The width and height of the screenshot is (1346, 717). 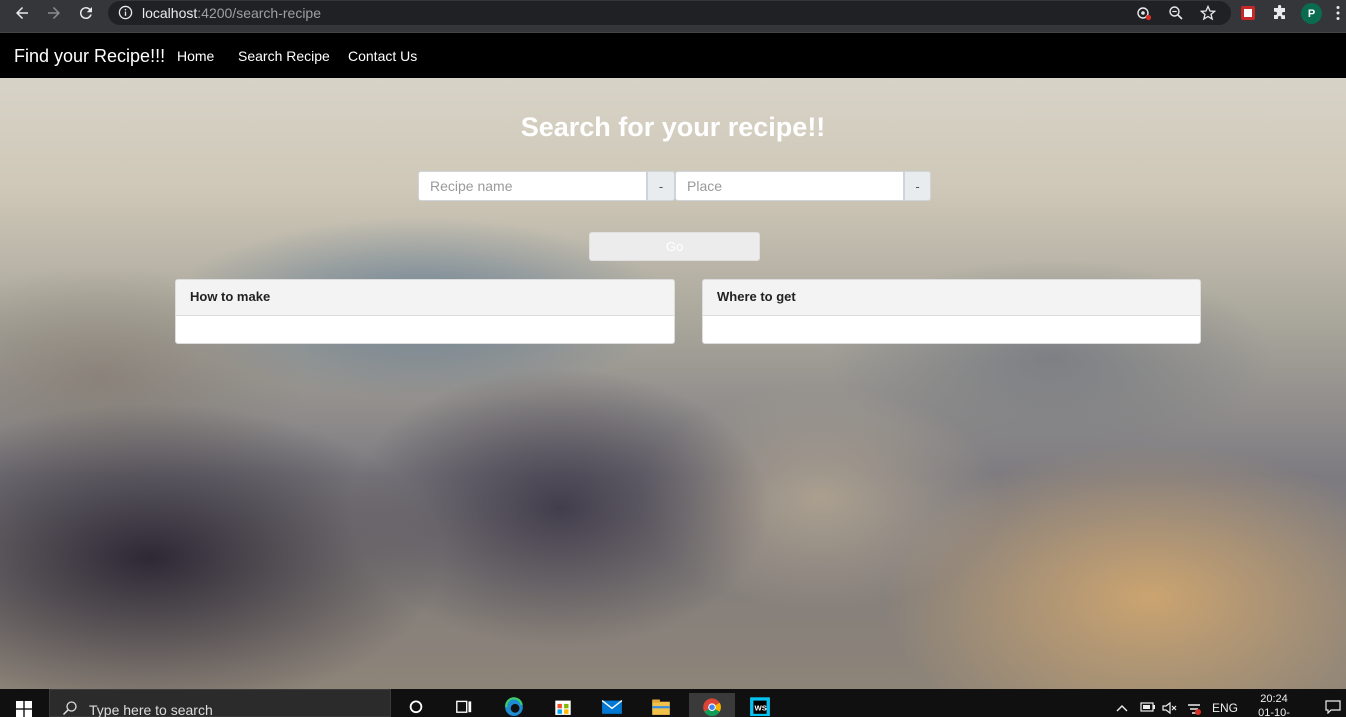 What do you see at coordinates (1333, 708) in the screenshot?
I see `notifications-icon` at bounding box center [1333, 708].